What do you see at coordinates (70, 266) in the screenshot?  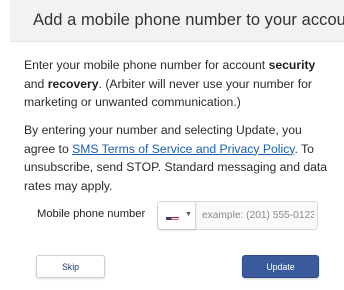 I see `skip-button: Skip` at bounding box center [70, 266].